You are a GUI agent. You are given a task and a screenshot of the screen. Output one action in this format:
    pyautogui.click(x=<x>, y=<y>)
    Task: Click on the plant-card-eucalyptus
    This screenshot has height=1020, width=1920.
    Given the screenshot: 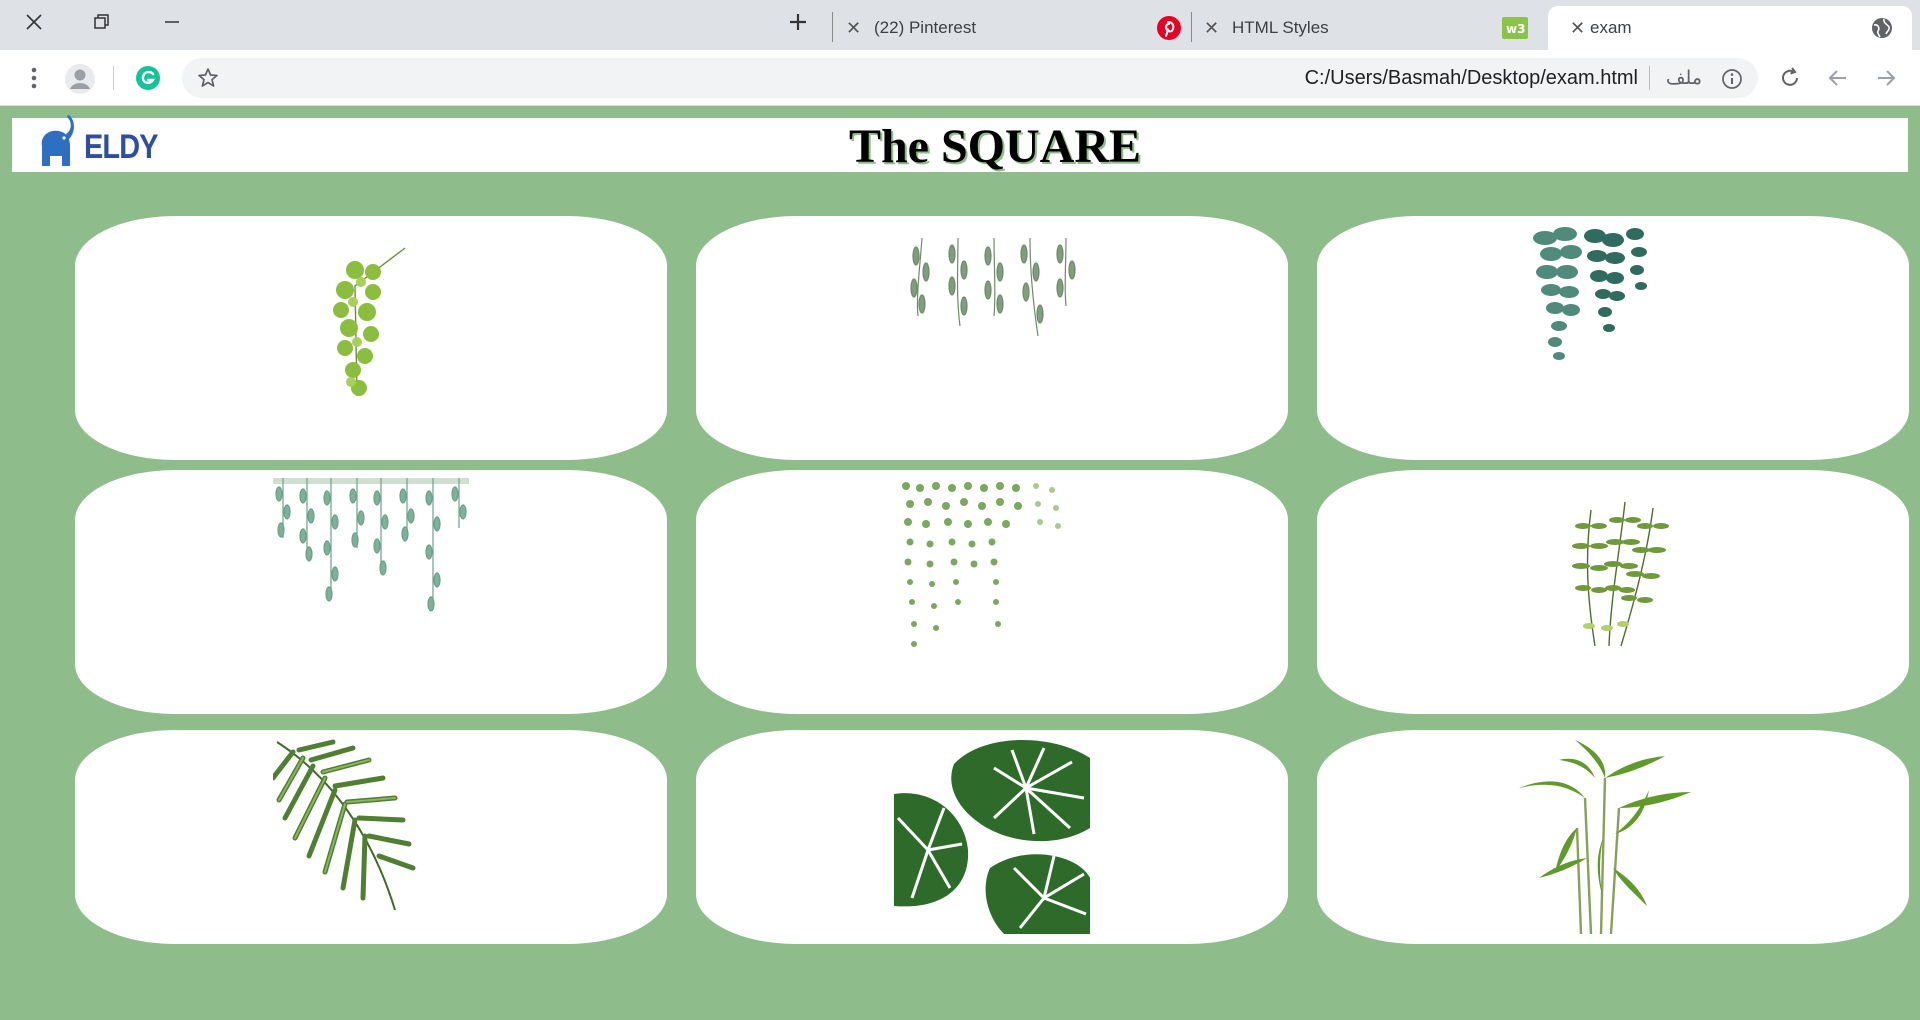 What is the action you would take?
    pyautogui.click(x=1613, y=338)
    